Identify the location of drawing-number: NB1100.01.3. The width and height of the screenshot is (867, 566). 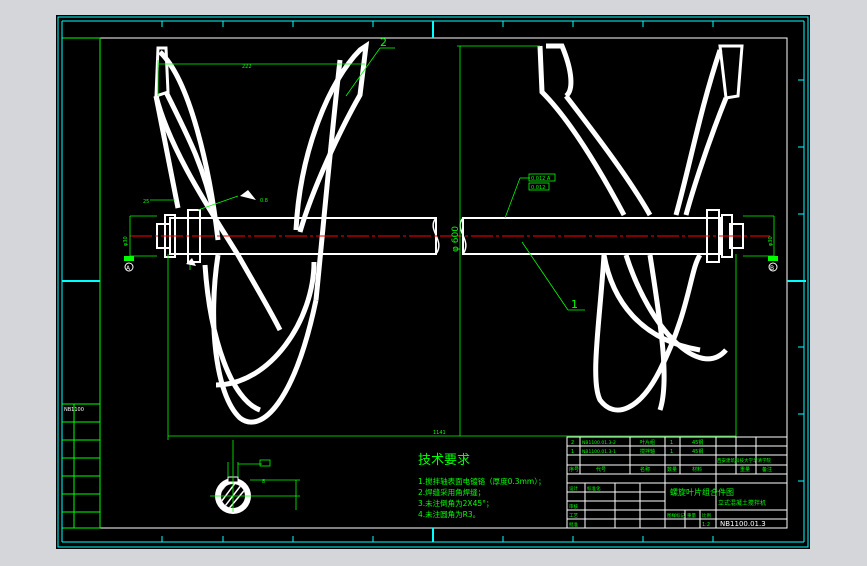
(743, 524).